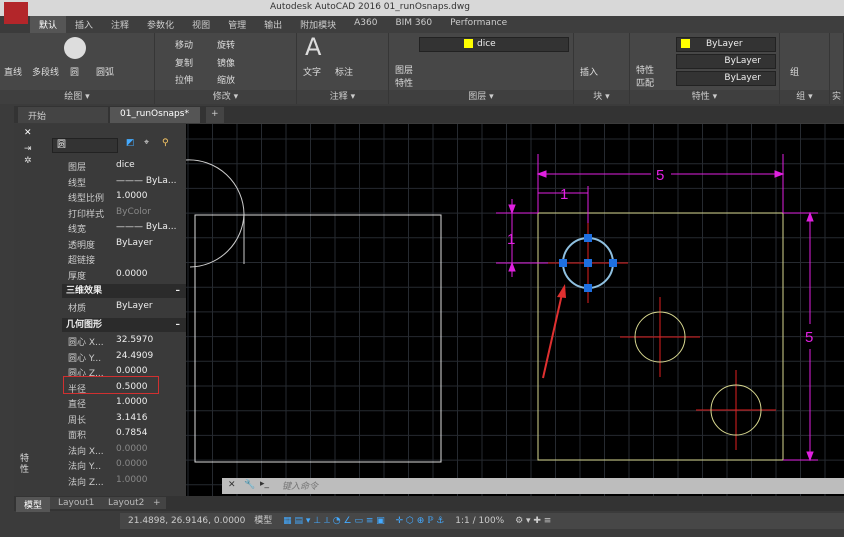  What do you see at coordinates (318, 338) in the screenshot?
I see `left-rectangle` at bounding box center [318, 338].